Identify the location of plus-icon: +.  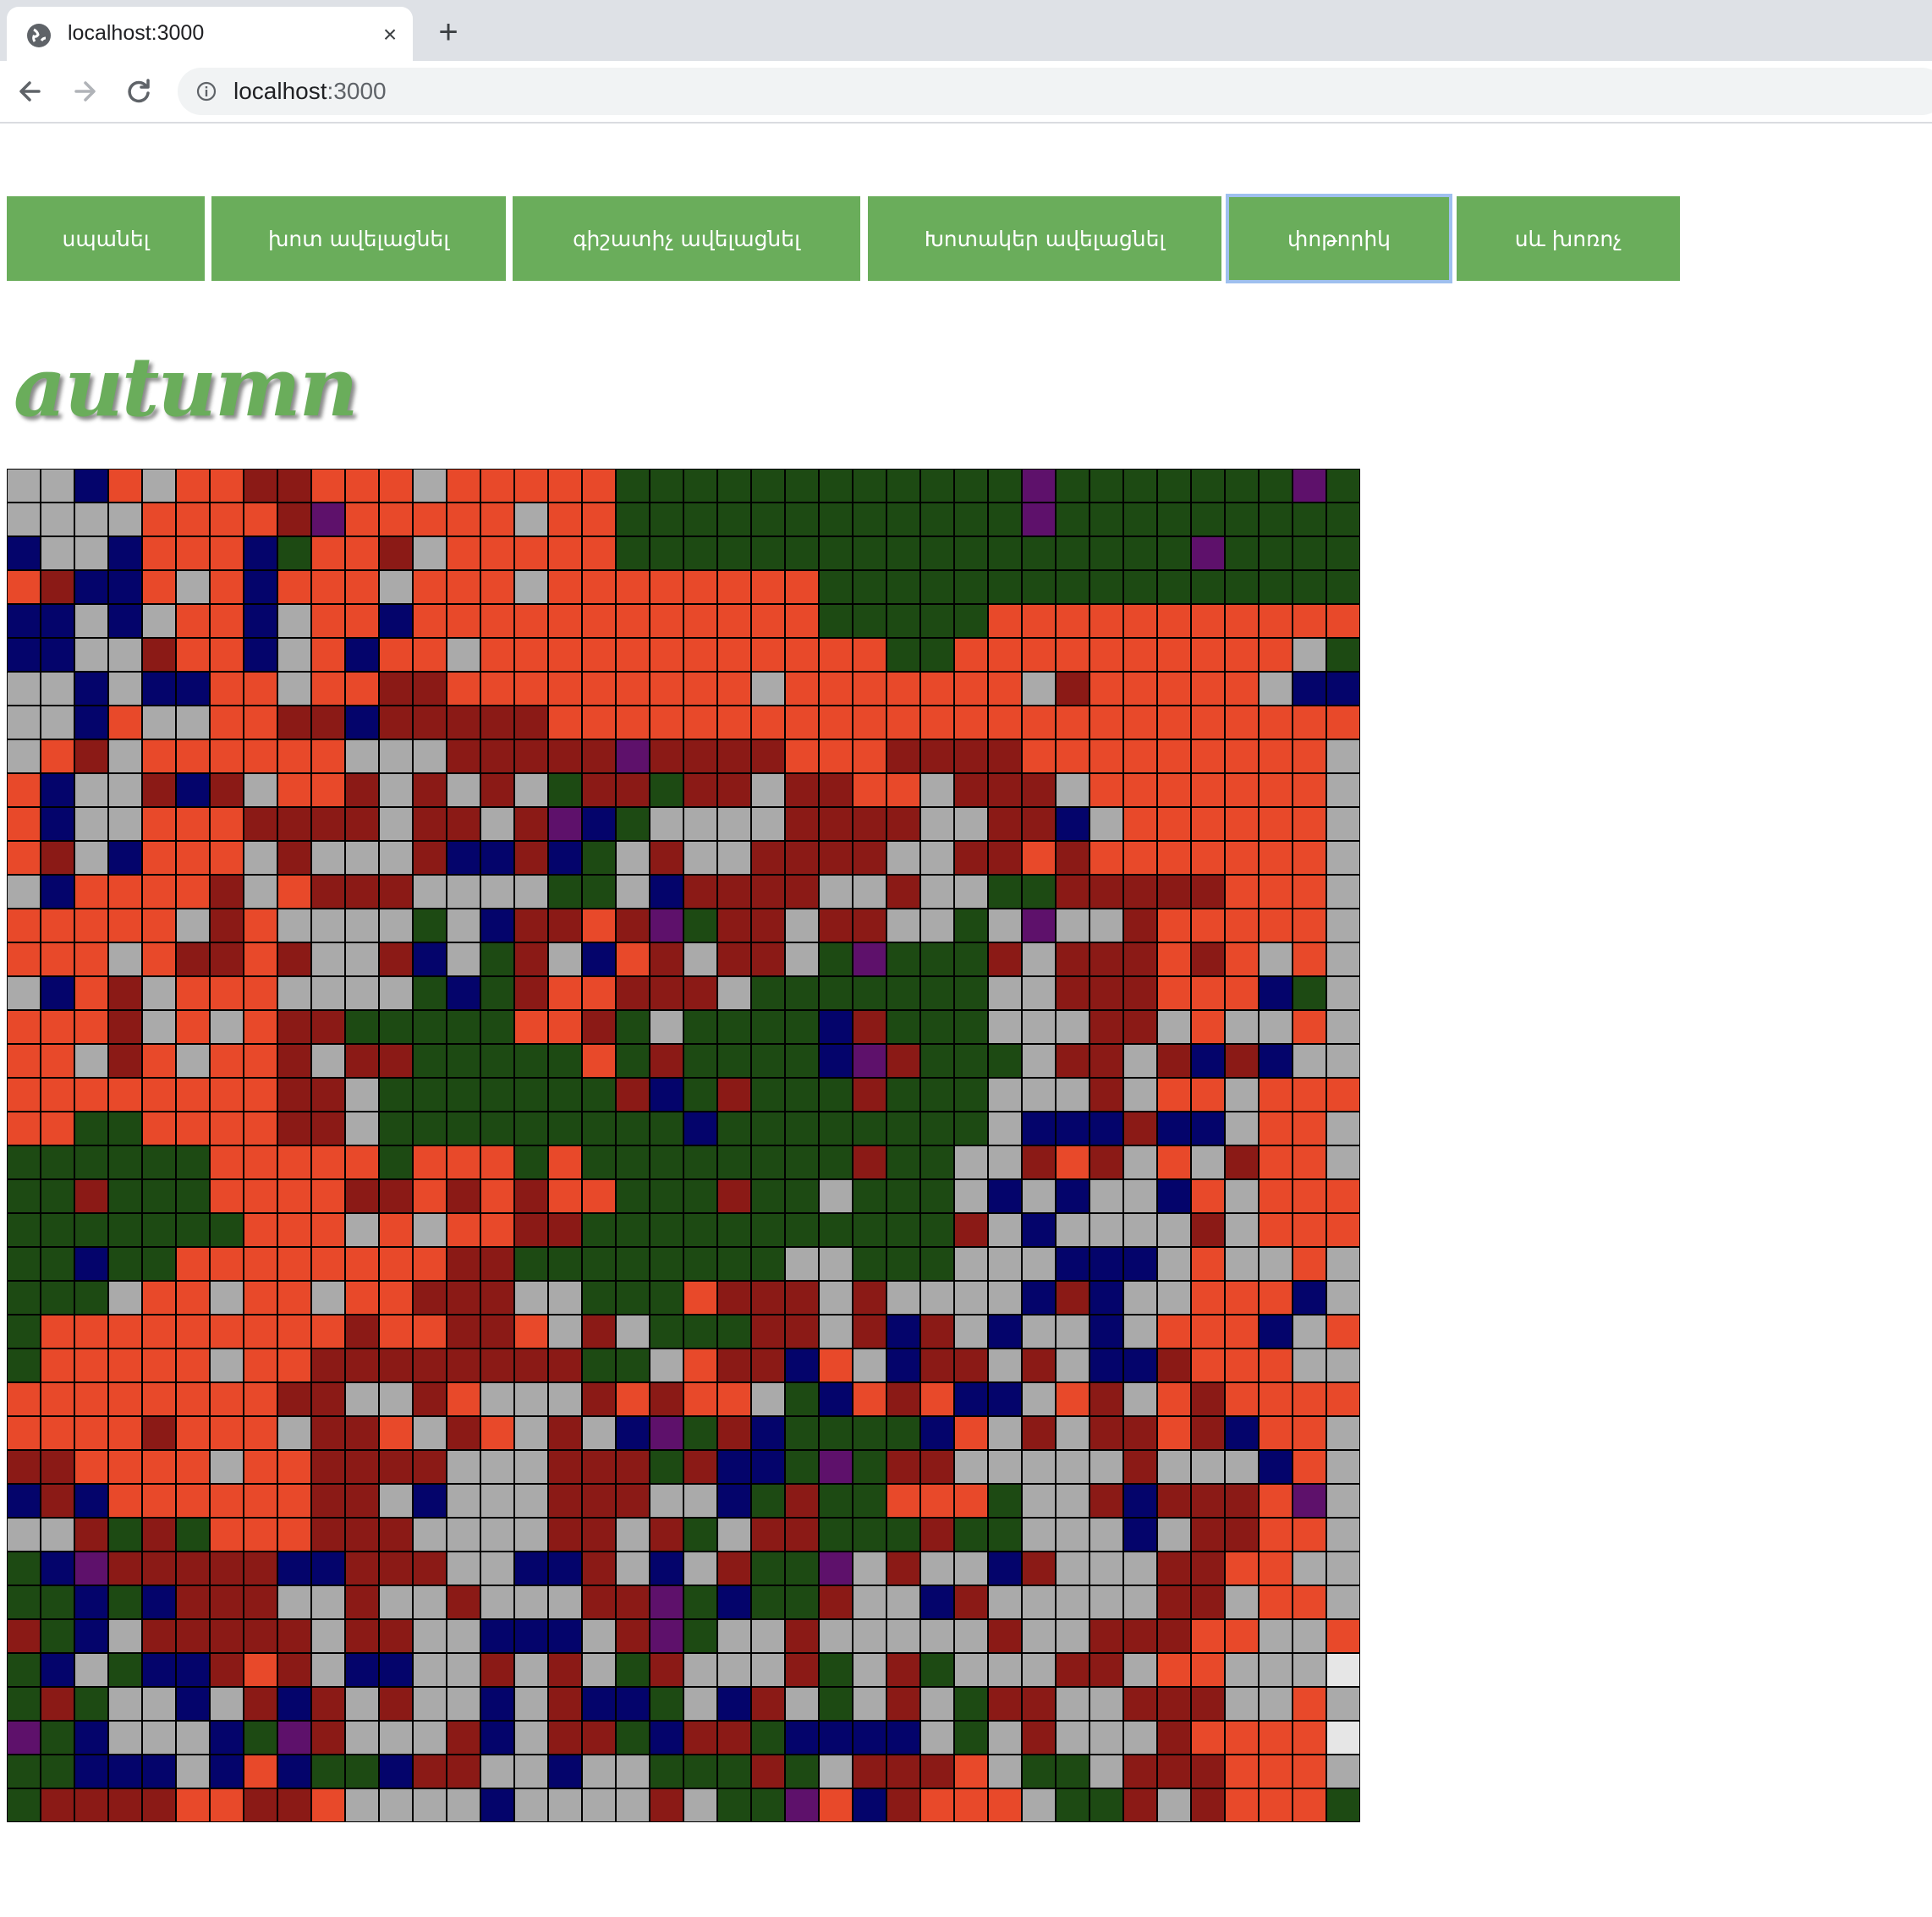
(449, 32).